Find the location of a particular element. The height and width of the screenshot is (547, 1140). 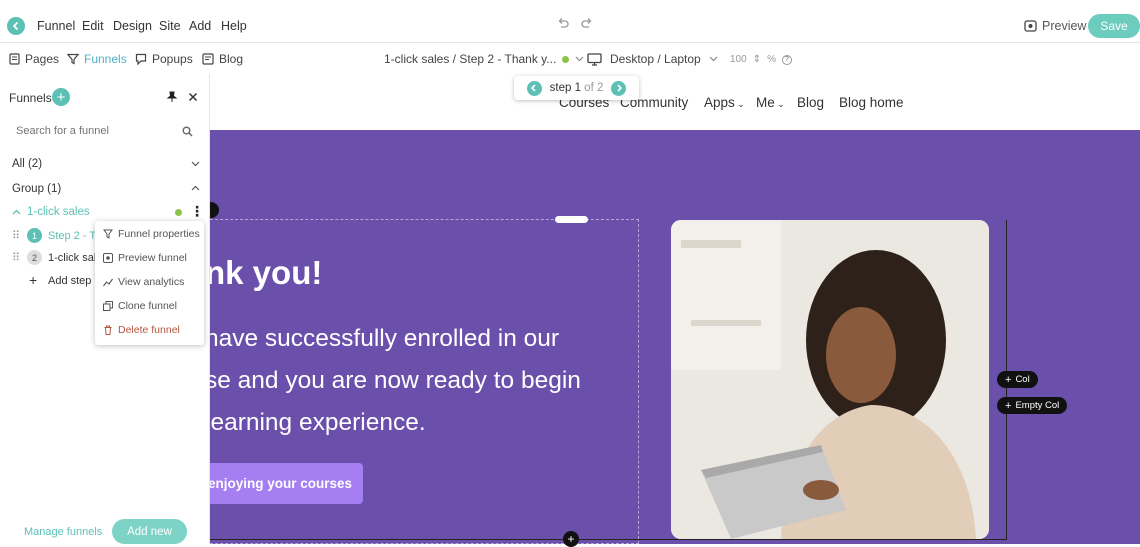

monitor-icon is located at coordinates (594, 59).